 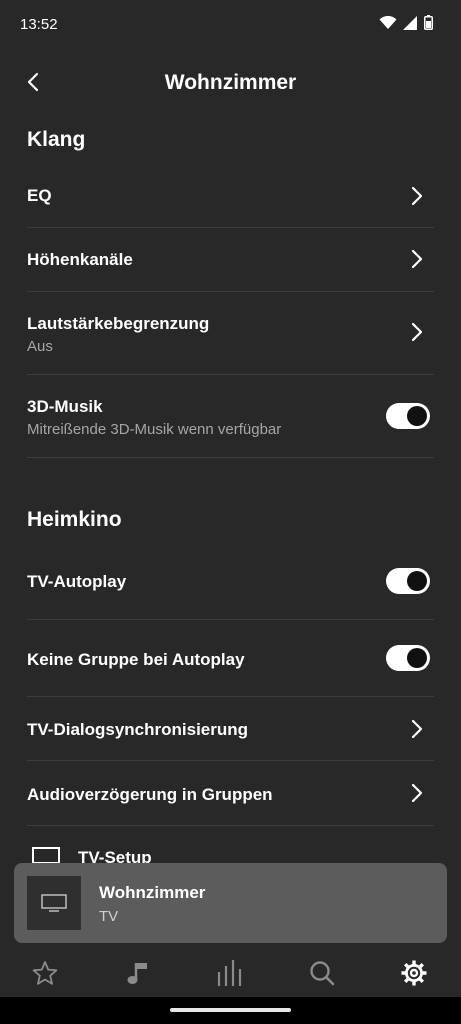 I want to click on nav-favorites, so click(x=45, y=973).